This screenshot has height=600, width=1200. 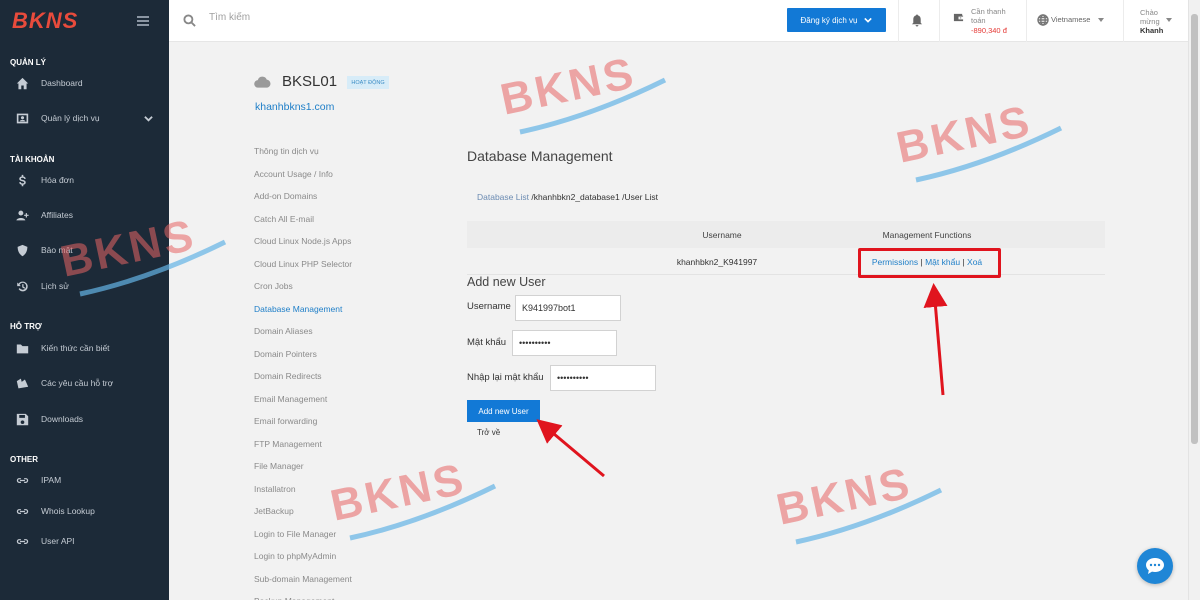 What do you see at coordinates (55, 286) in the screenshot?
I see `sidebar-item-label: Lịch sử` at bounding box center [55, 286].